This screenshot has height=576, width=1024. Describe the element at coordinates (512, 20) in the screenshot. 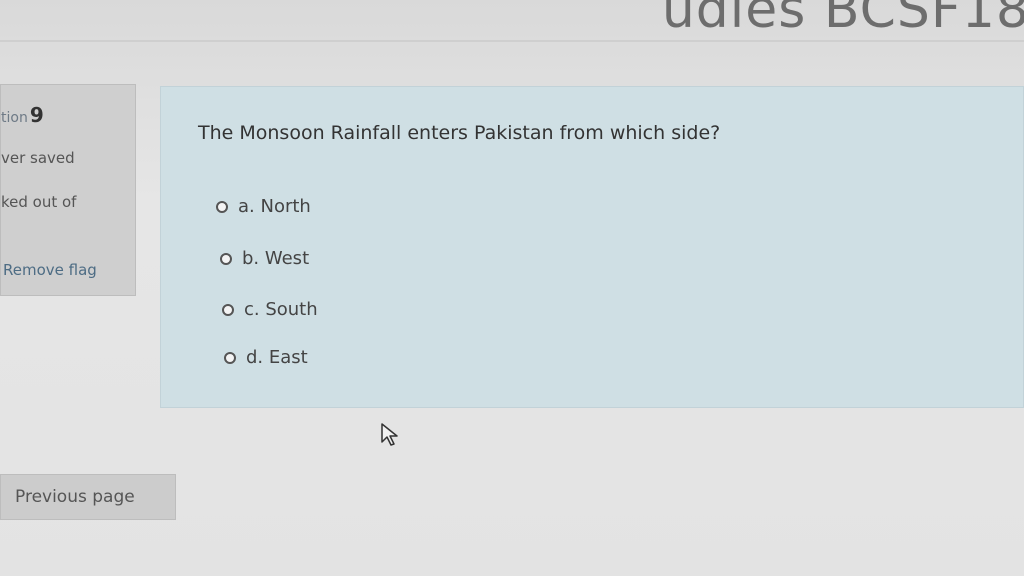

I see `page-header: udies BCSF18` at that location.